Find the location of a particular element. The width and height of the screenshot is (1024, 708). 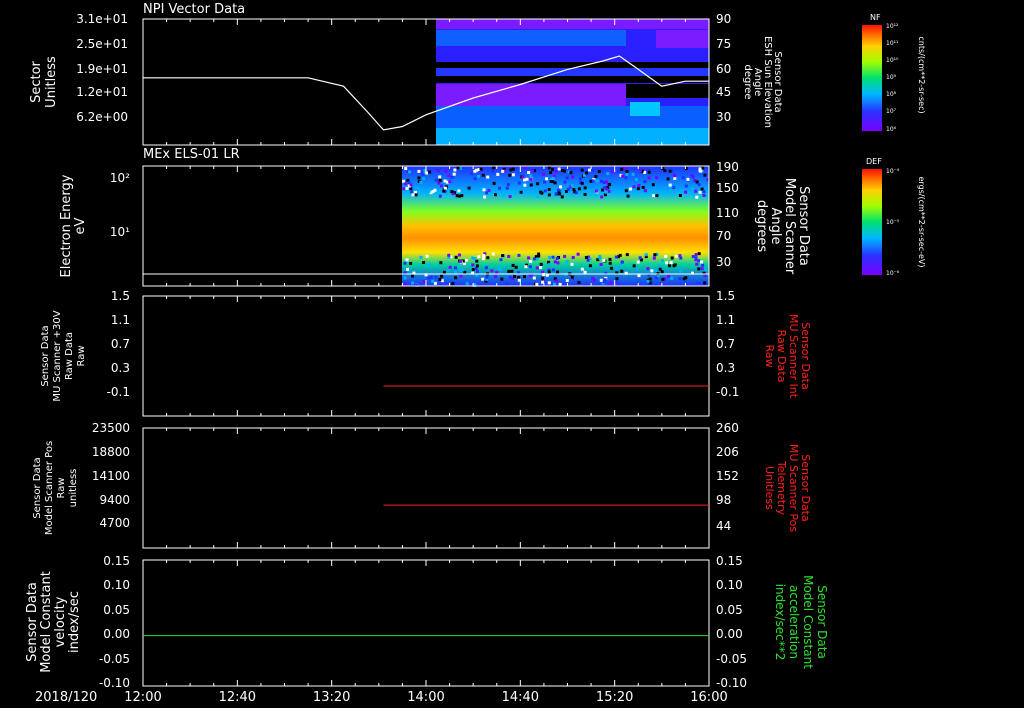

scanner-voltage-ytick: -0.1 is located at coordinates (118, 392).